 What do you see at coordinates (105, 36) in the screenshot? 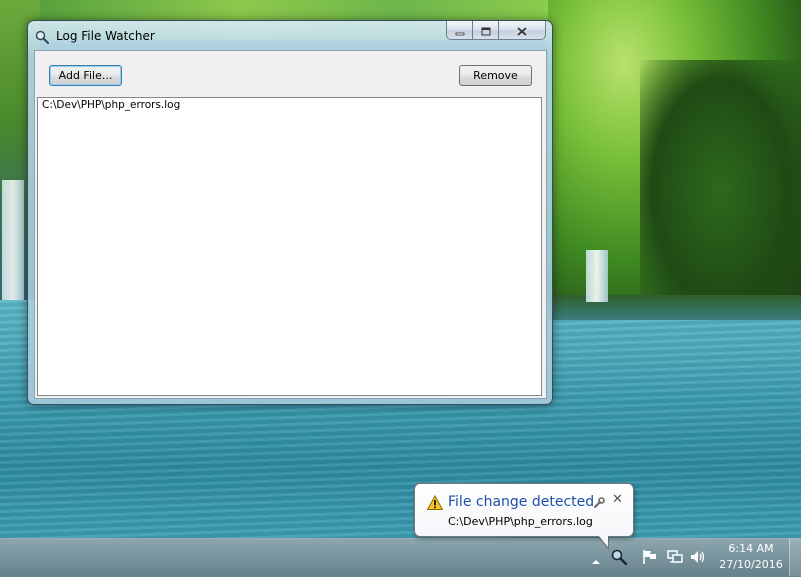
I see `window-title: Log File Watcher` at bounding box center [105, 36].